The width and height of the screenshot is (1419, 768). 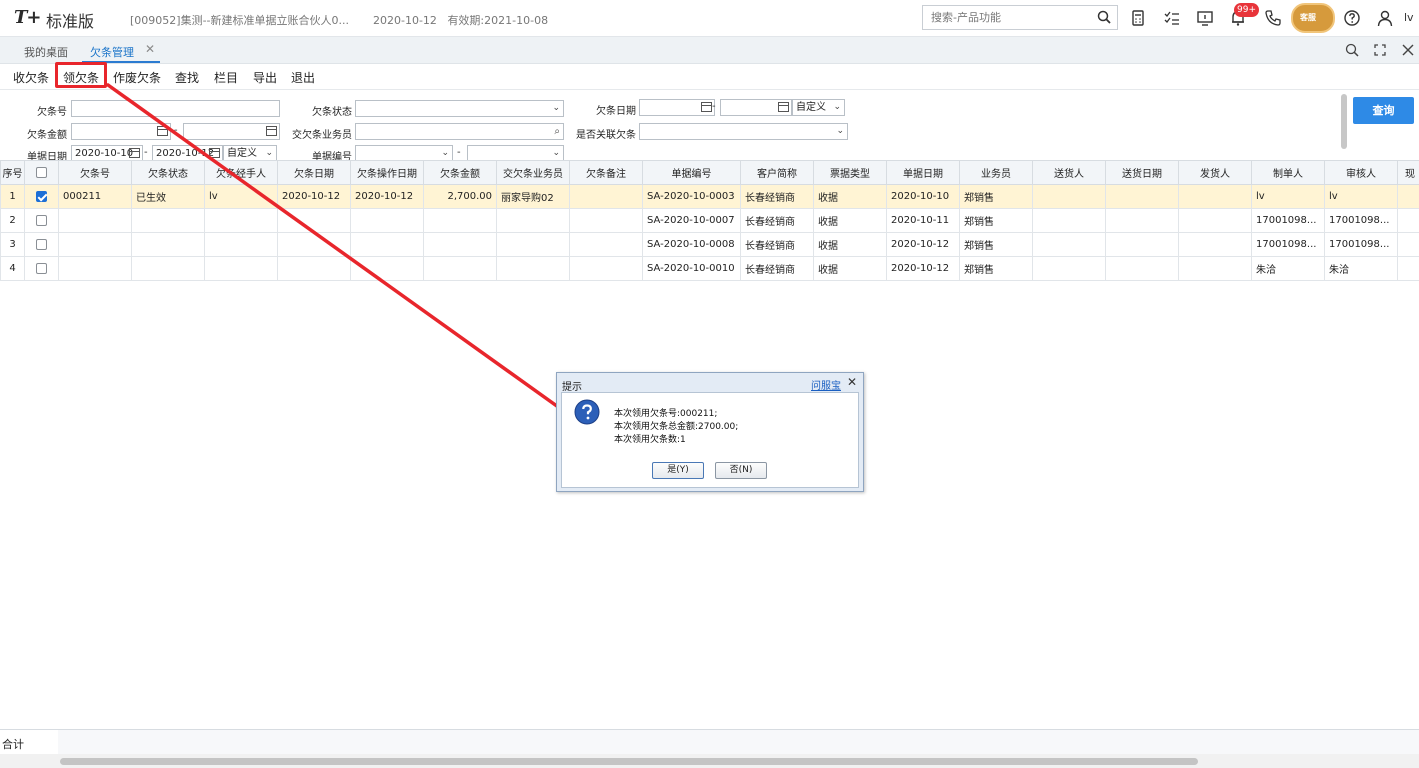 I want to click on iou-status-select: ⌄, so click(x=459, y=108).